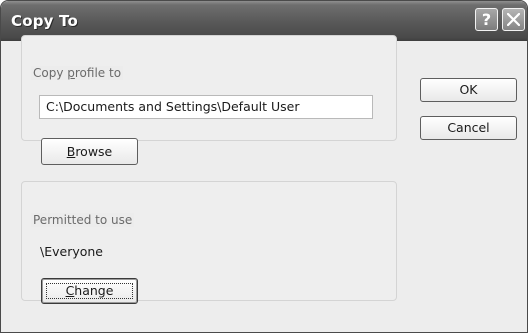  I want to click on change-button: Change, so click(89, 291).